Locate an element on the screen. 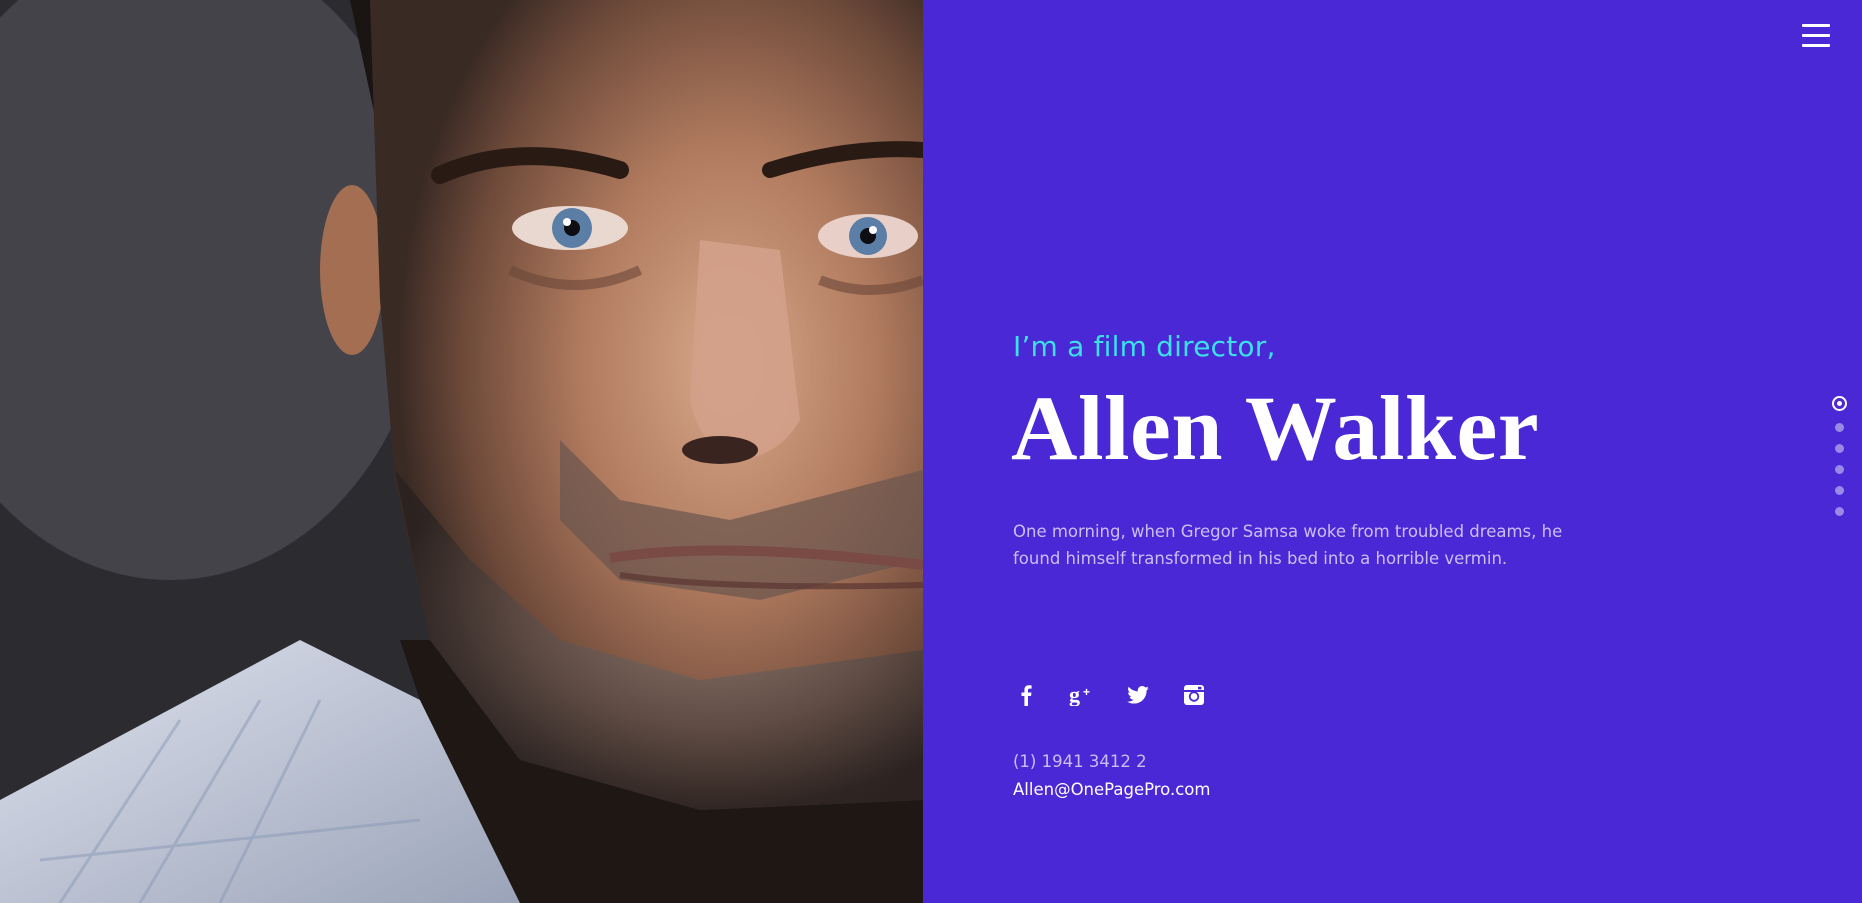 The image size is (1862, 903). social-links: g + is located at coordinates (1110, 695).